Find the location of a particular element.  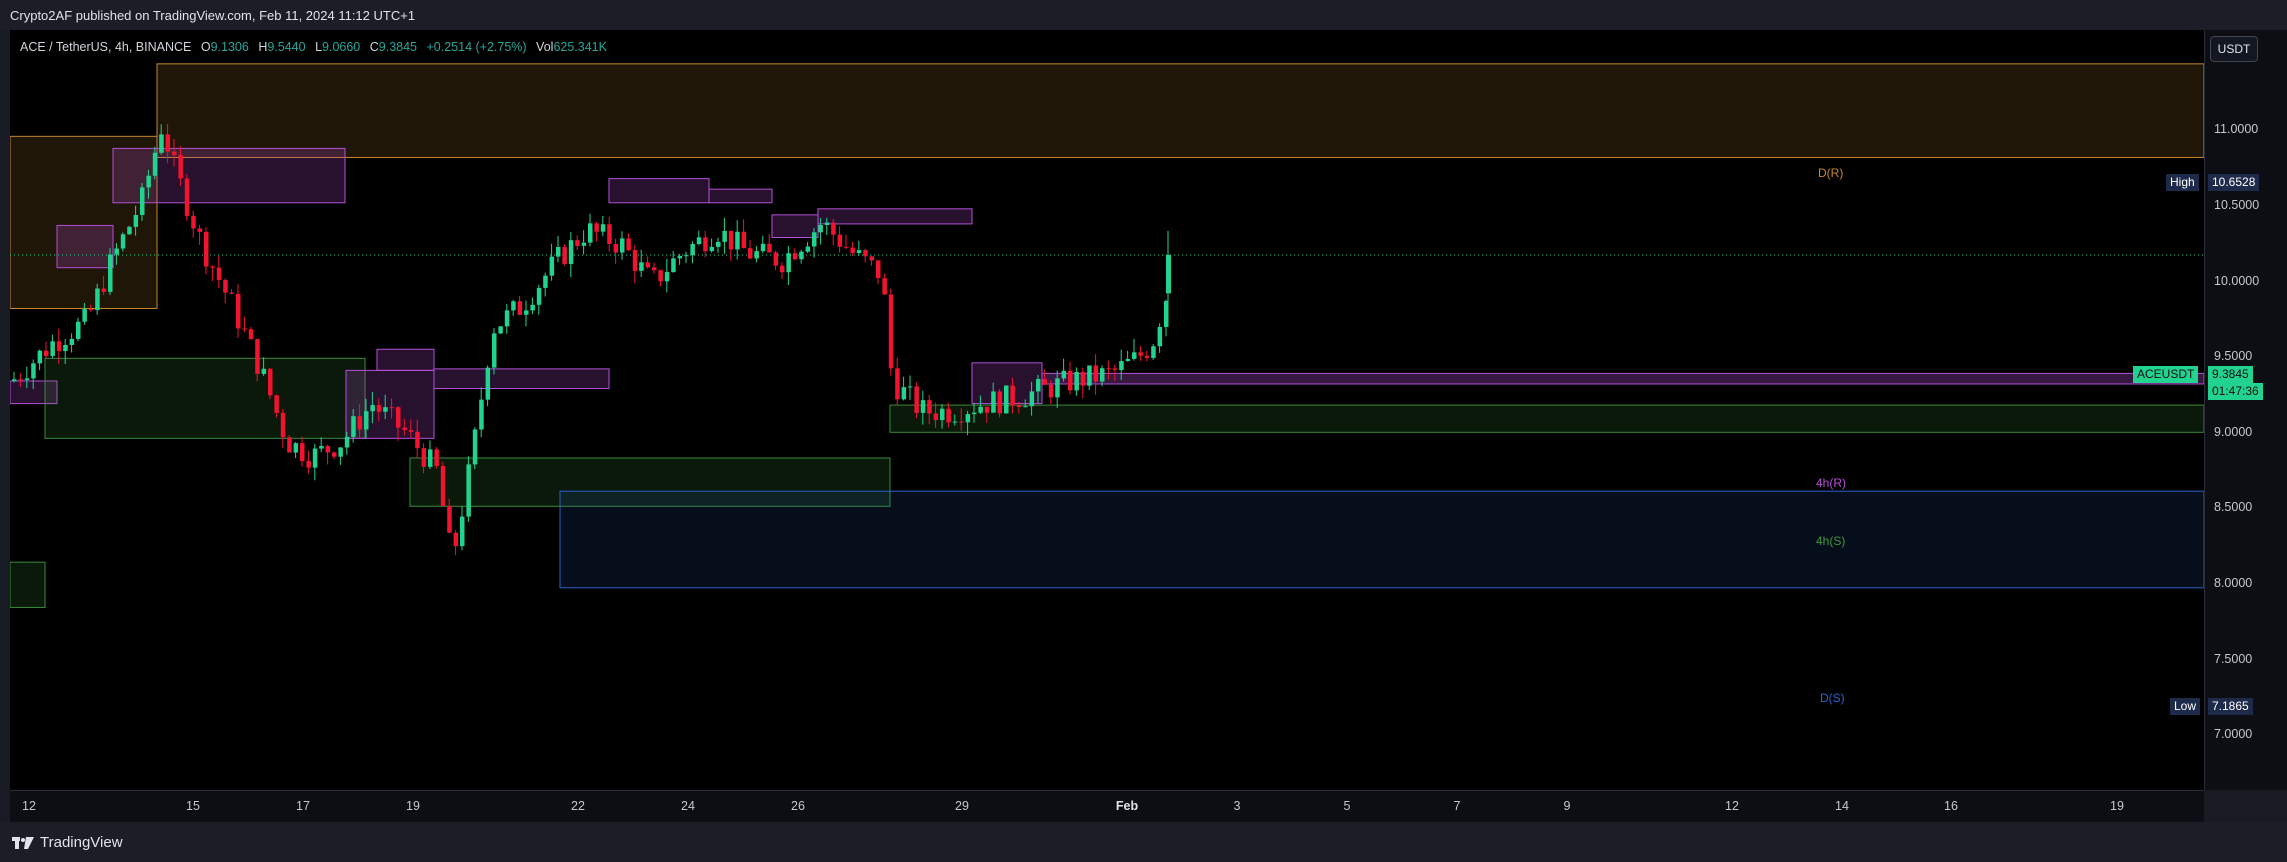

time-tick: 24 is located at coordinates (688, 806).